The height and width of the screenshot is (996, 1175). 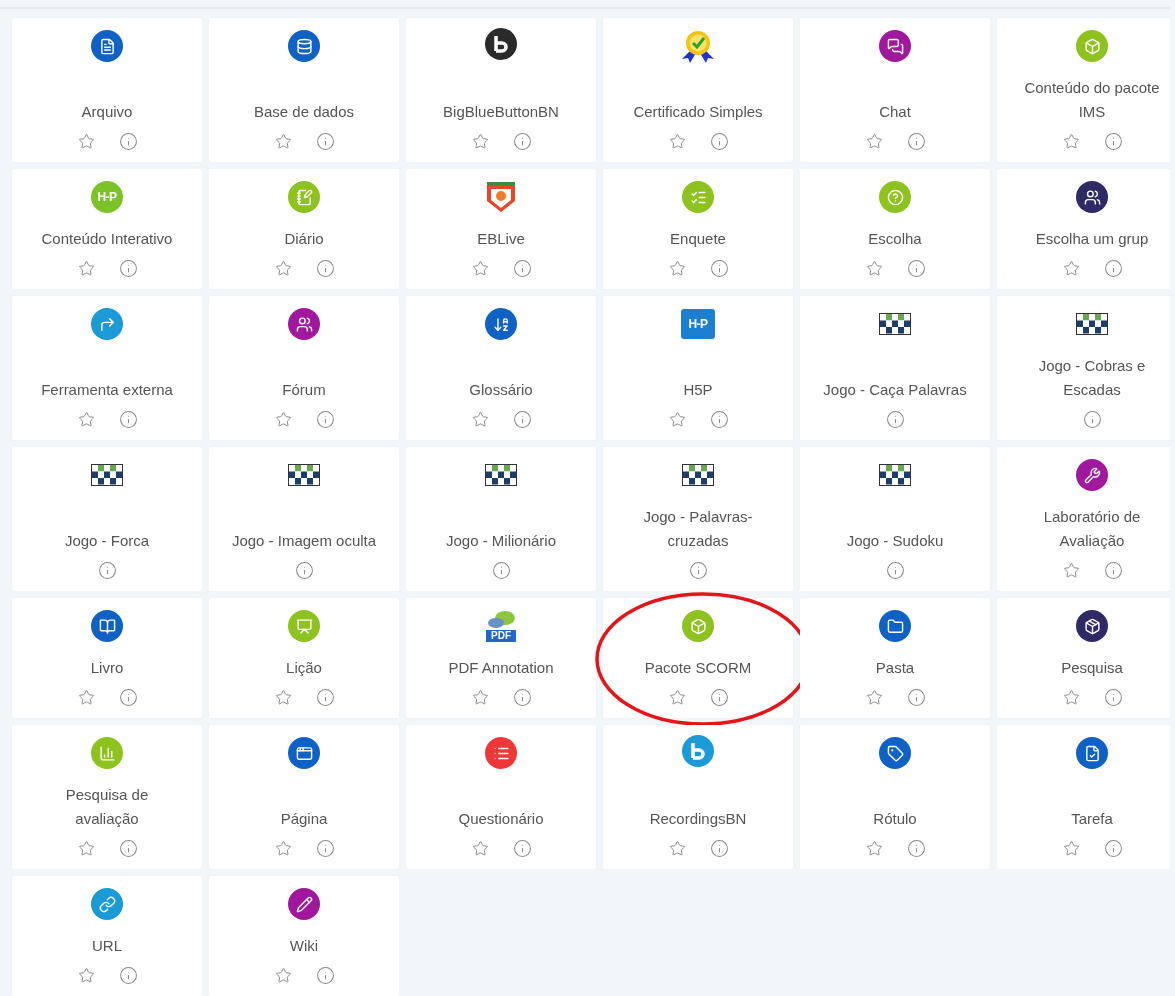 What do you see at coordinates (501, 797) in the screenshot?
I see `activity-card: Questionário` at bounding box center [501, 797].